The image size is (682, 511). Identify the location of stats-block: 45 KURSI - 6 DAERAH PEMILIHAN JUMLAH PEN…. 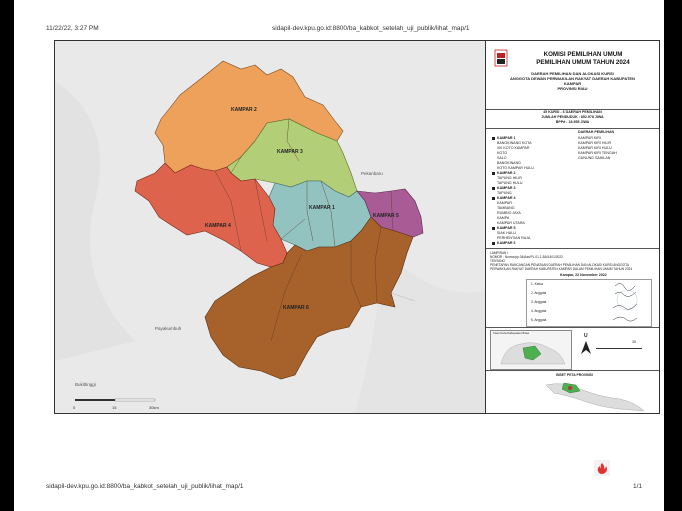
(572, 119).